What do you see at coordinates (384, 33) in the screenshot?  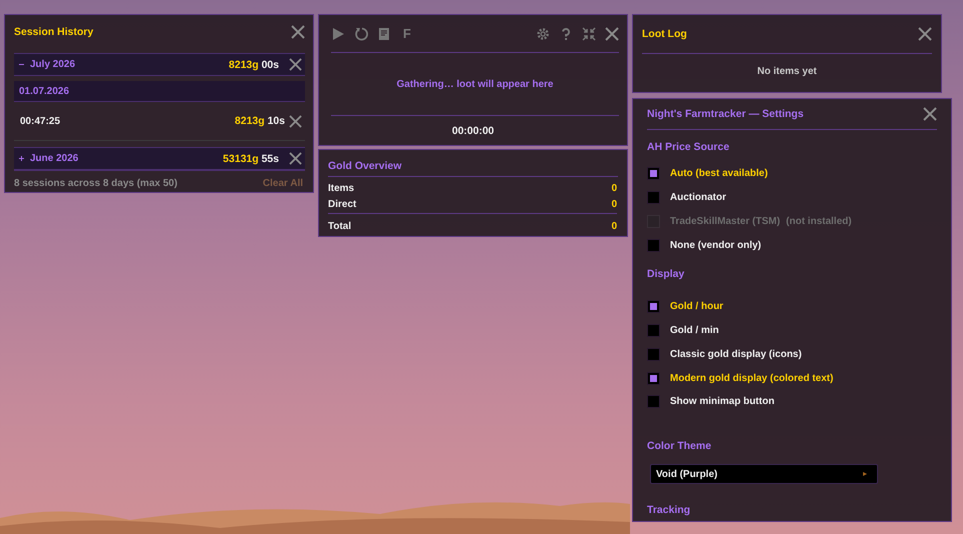 I see `document-icon` at bounding box center [384, 33].